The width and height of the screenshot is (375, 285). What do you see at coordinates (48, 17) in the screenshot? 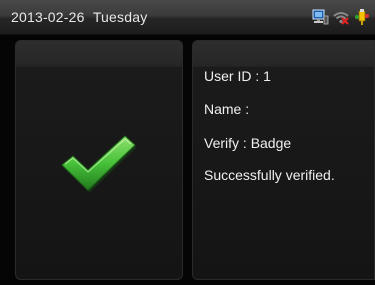
I see `date-text: 2013-02-26` at bounding box center [48, 17].